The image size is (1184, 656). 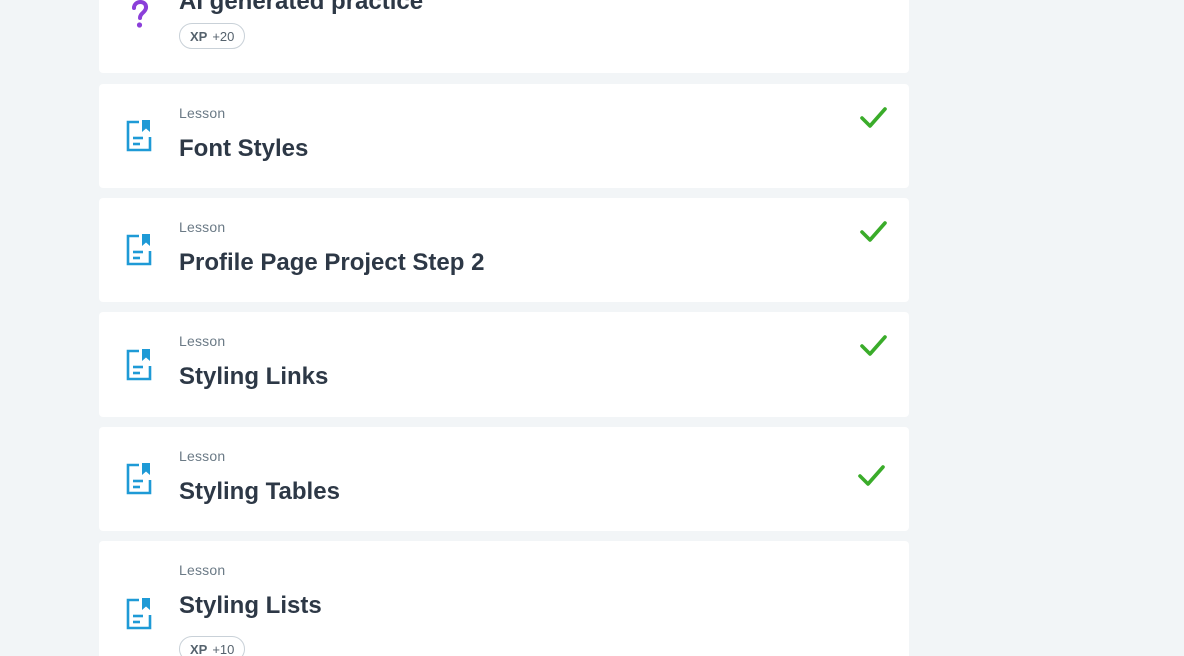 I want to click on question-icon, so click(x=140, y=14).